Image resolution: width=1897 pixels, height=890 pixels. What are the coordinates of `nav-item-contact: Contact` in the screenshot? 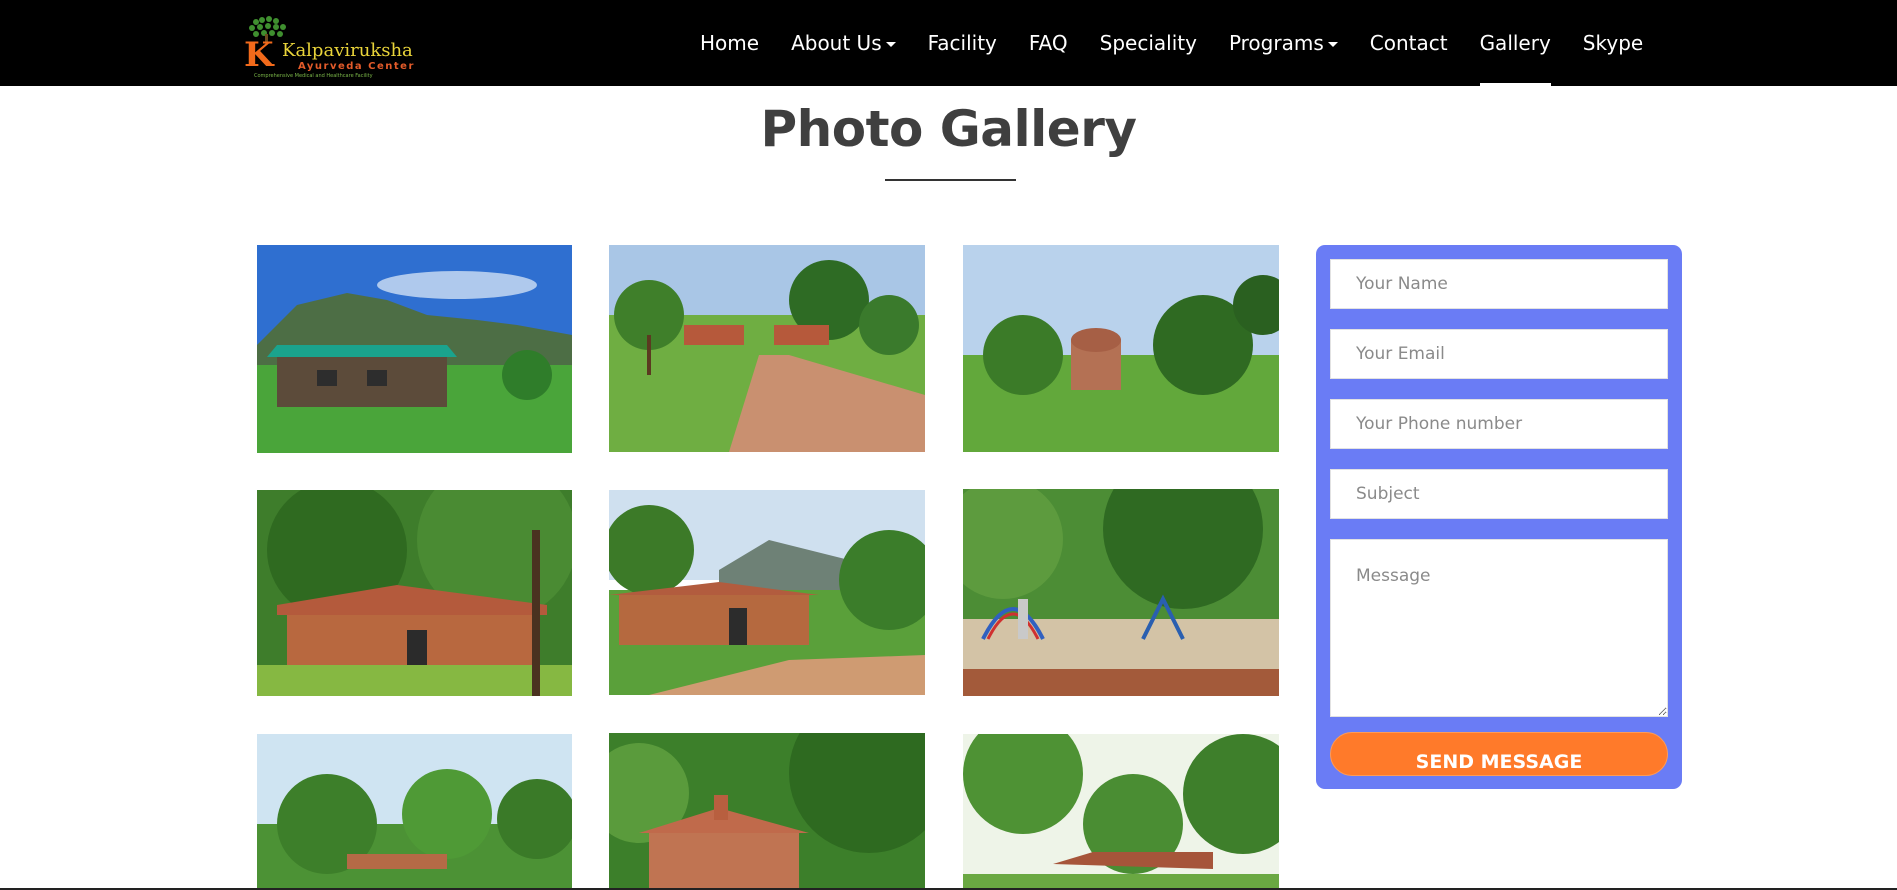 It's located at (1409, 43).